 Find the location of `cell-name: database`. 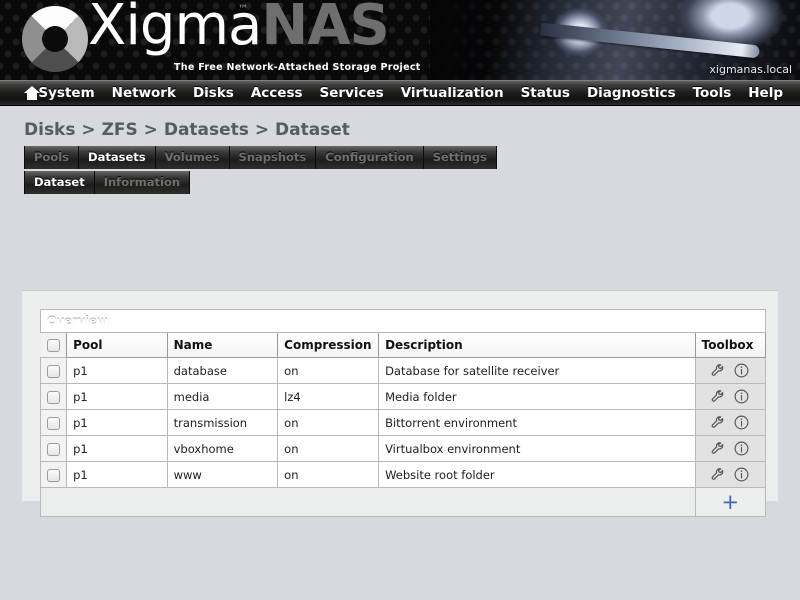

cell-name: database is located at coordinates (222, 370).